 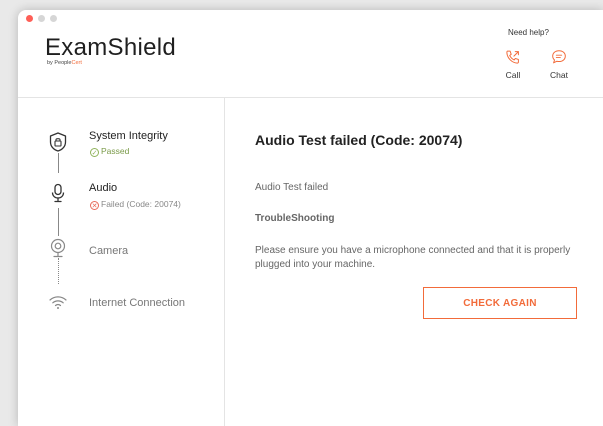 I want to click on shield-lock-icon, so click(x=58, y=142).